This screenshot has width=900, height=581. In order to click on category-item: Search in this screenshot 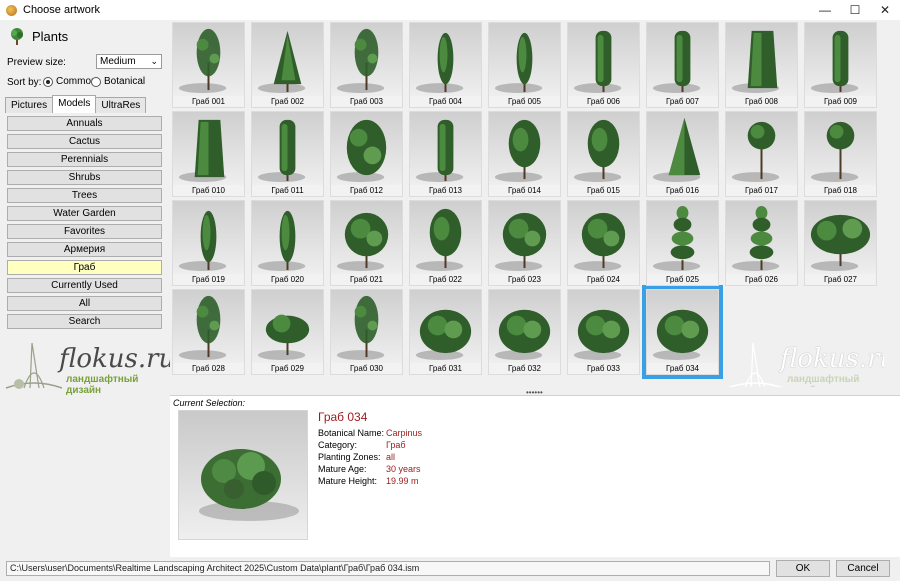, I will do `click(84, 321)`.